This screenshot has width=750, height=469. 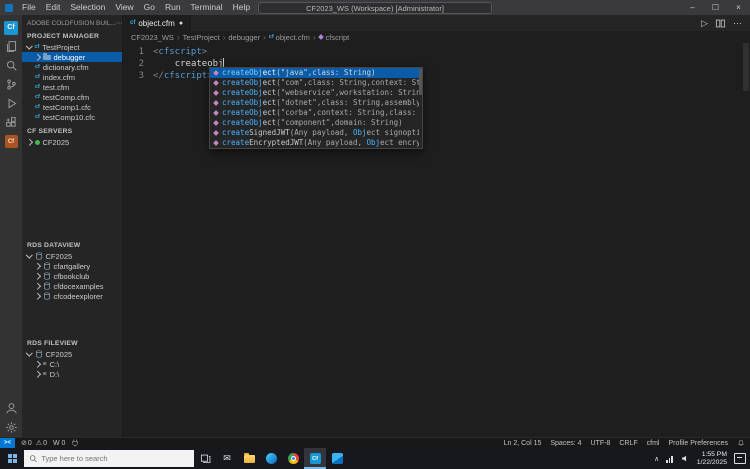 What do you see at coordinates (72, 296) in the screenshot?
I see `tree-item-cfcodeexplorer: cfcodeexplorer` at bounding box center [72, 296].